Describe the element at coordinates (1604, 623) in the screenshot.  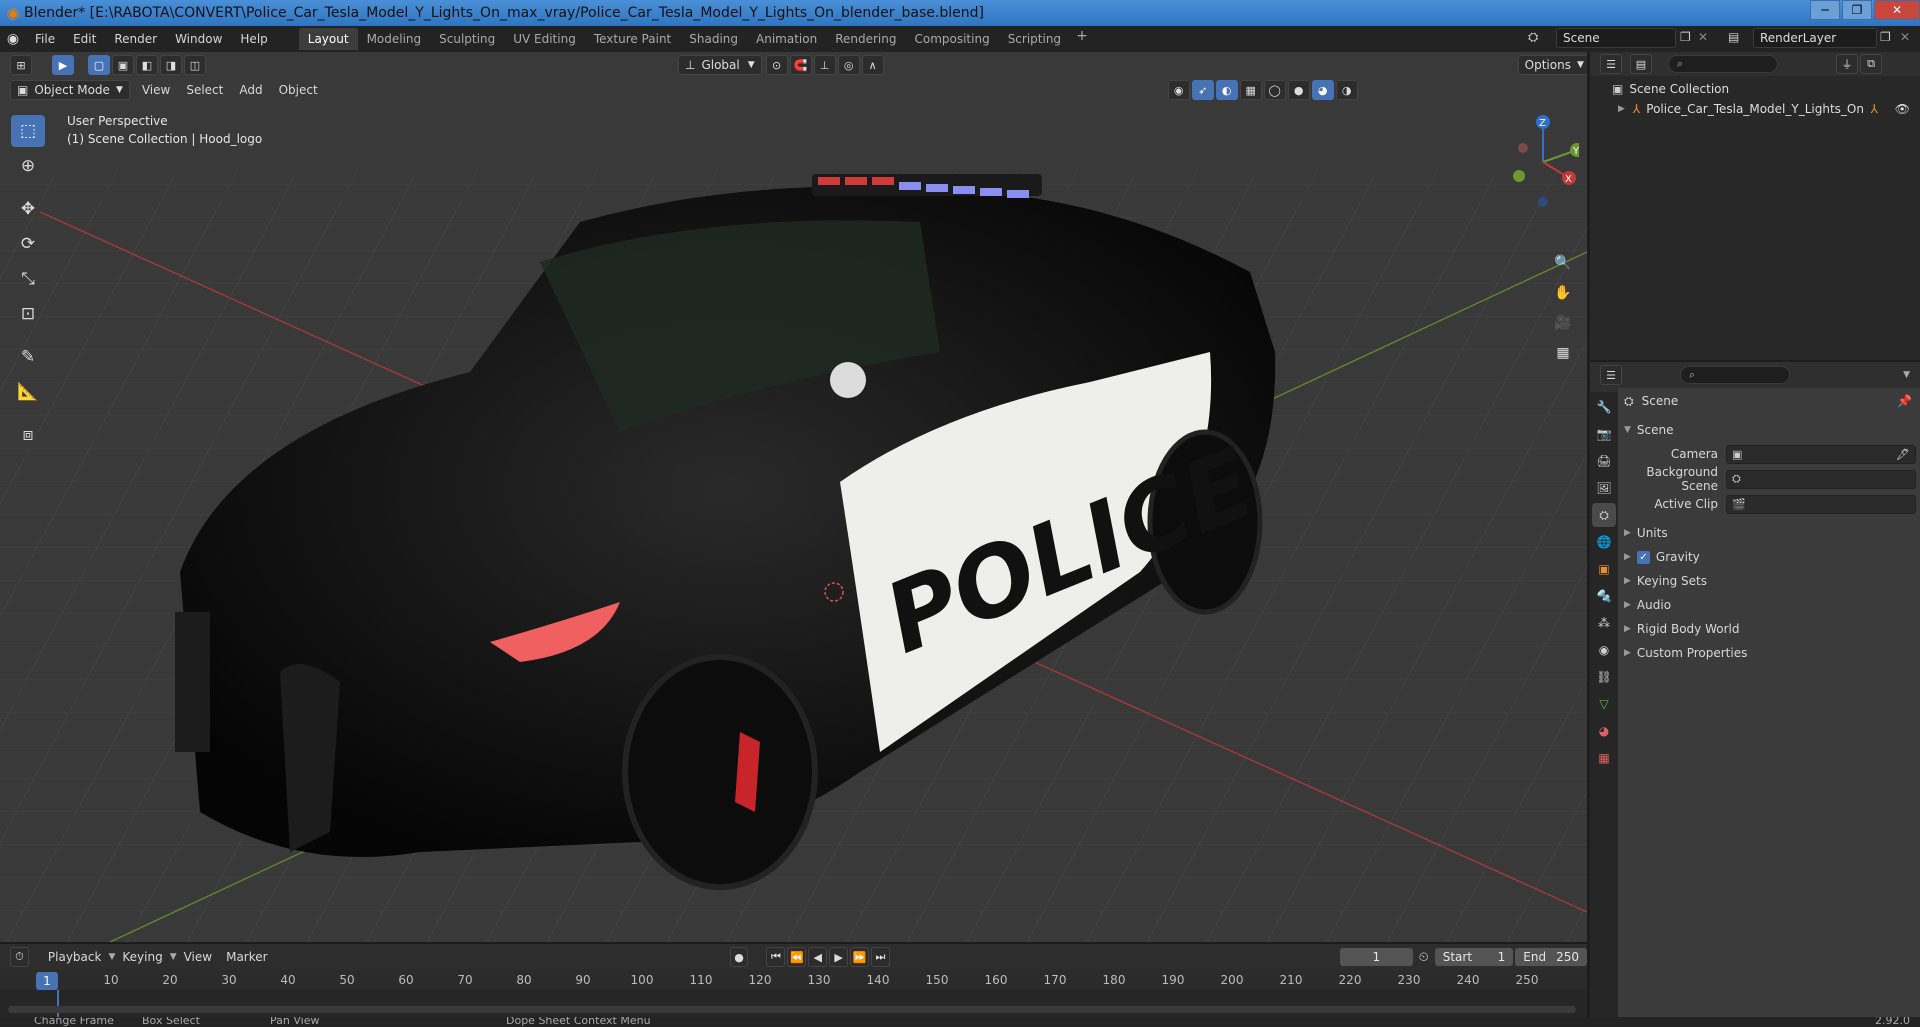
I see `particles-tab-icon: ⁂` at that location.